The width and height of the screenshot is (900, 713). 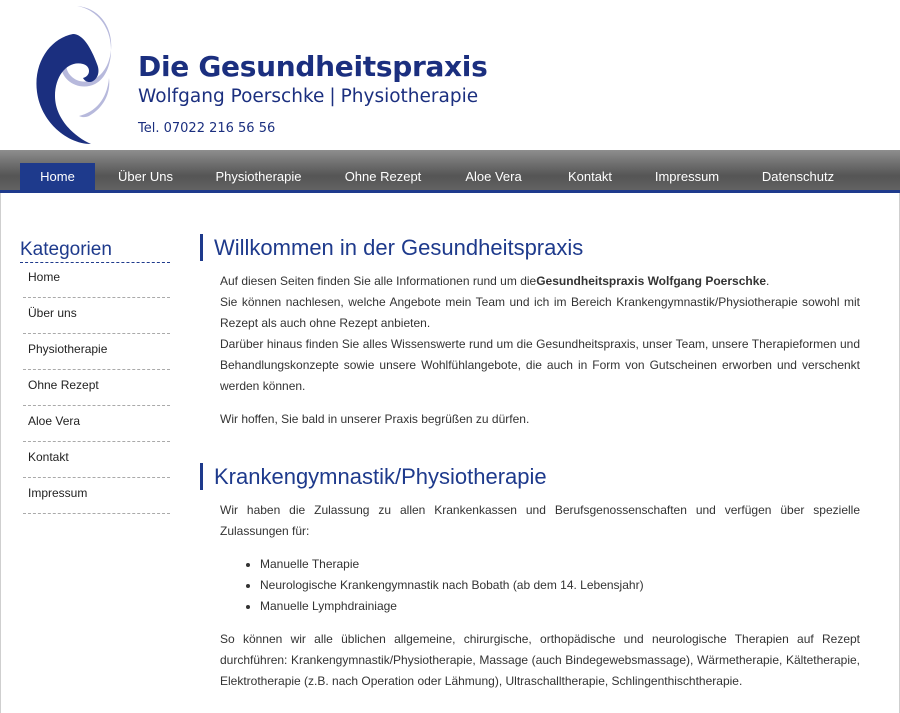 I want to click on nav-home: Home, so click(x=57, y=176).